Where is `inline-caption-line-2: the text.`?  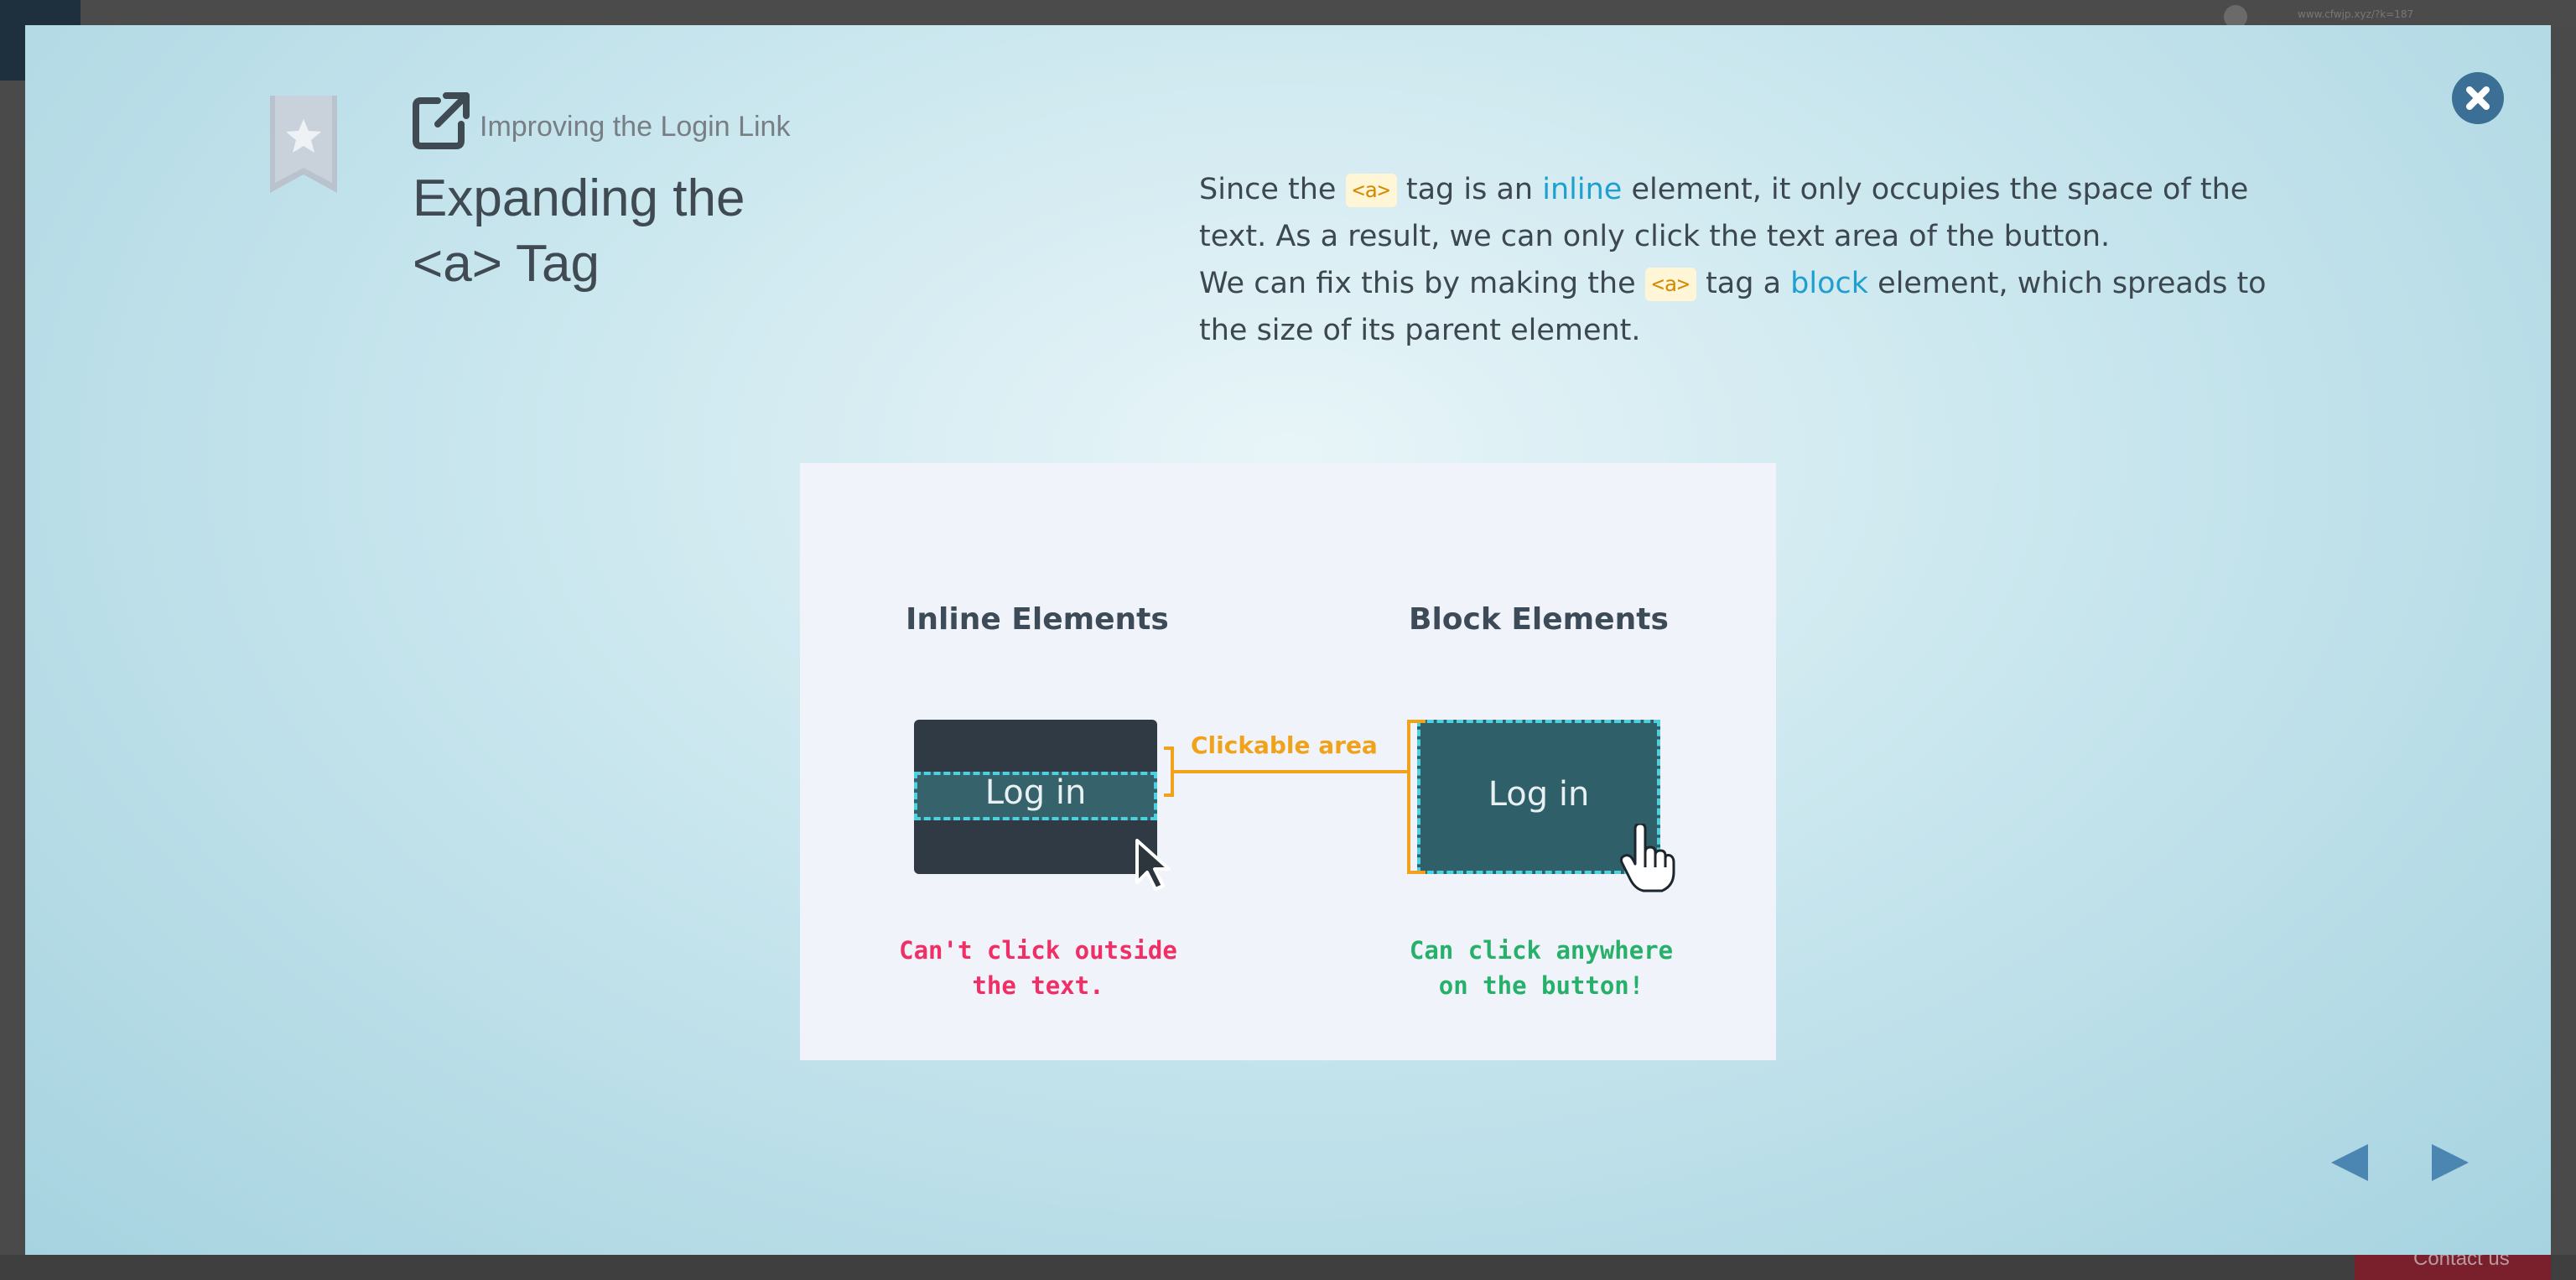
inline-caption-line-2: the text. is located at coordinates (1038, 985).